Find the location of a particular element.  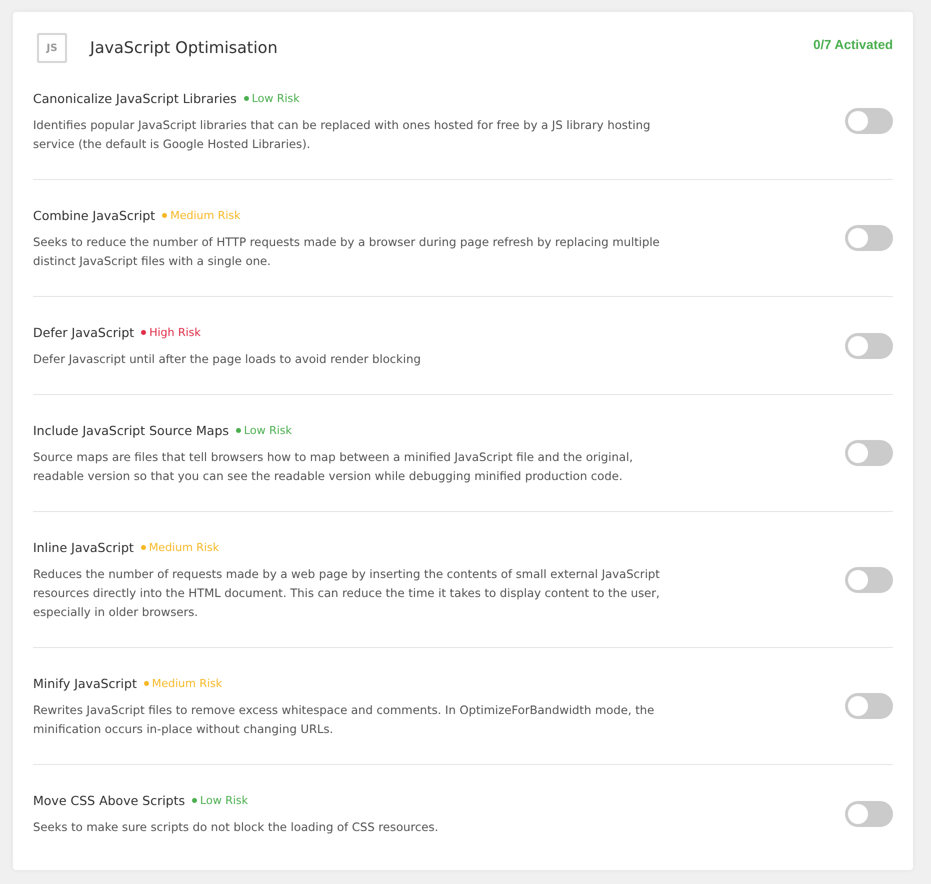

js-file-icon: JS is located at coordinates (52, 48).